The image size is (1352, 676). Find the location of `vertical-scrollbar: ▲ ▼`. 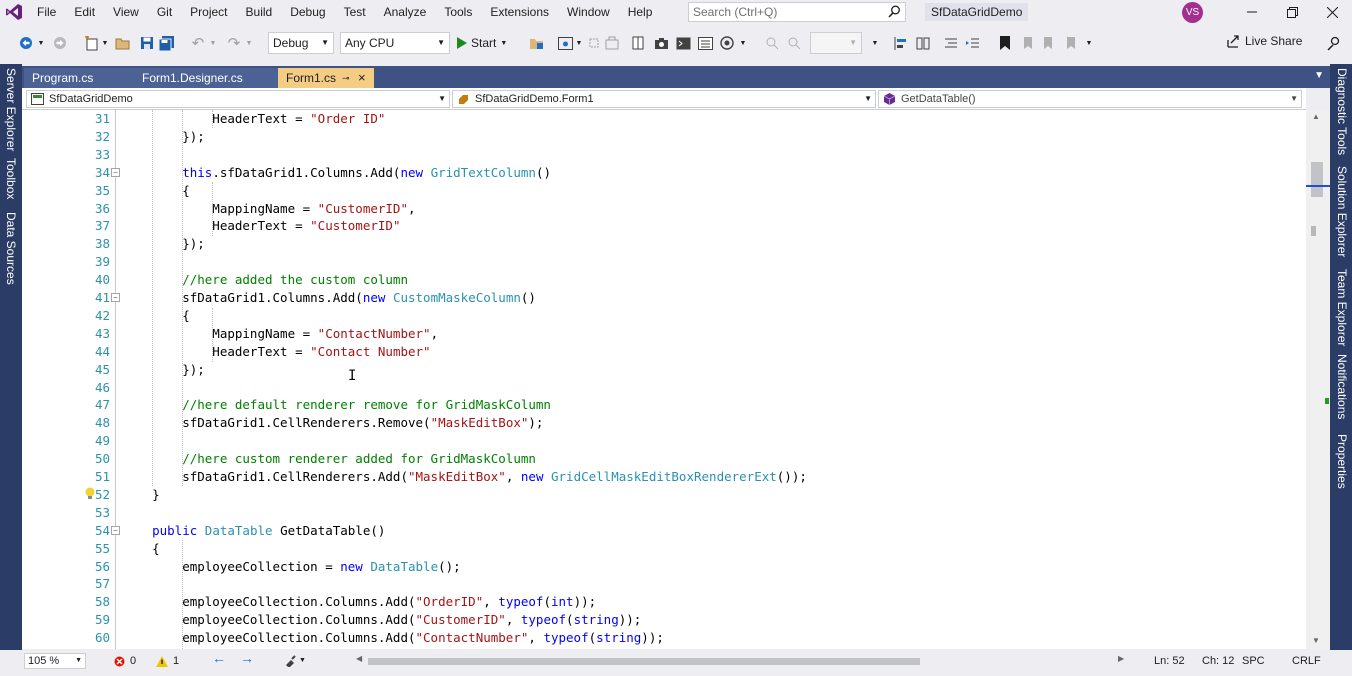

vertical-scrollbar: ▲ ▼ is located at coordinates (1318, 379).